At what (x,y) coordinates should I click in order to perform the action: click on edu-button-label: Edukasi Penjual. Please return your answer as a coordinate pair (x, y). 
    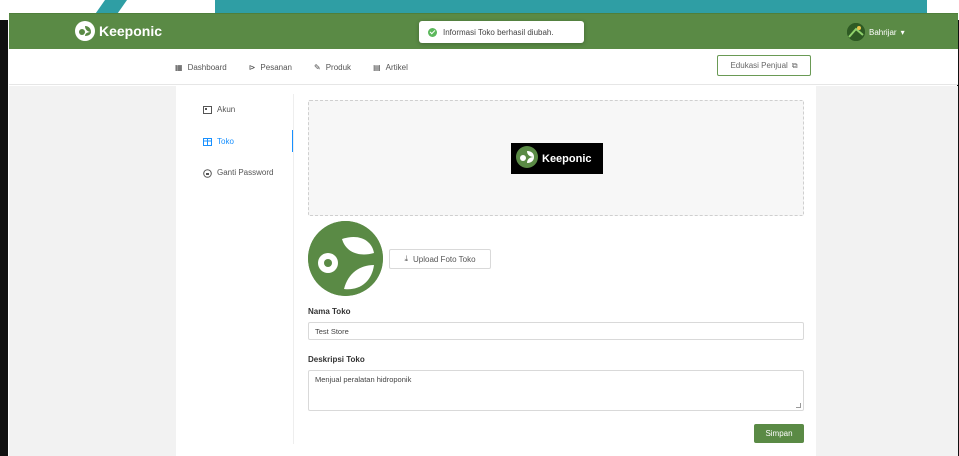
    Looking at the image, I should click on (759, 65).